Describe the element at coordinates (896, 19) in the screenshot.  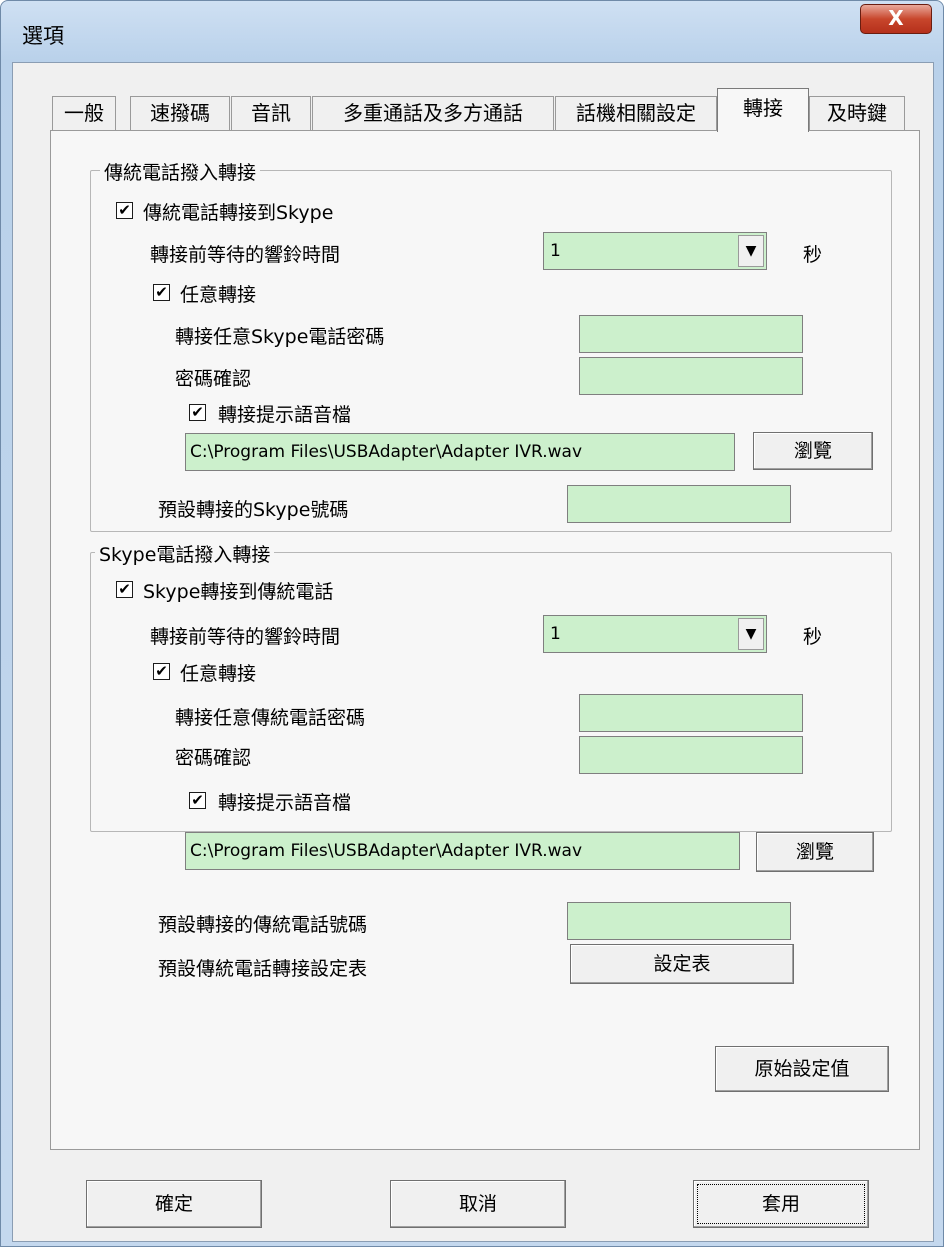
I see `close-icon: X` at that location.